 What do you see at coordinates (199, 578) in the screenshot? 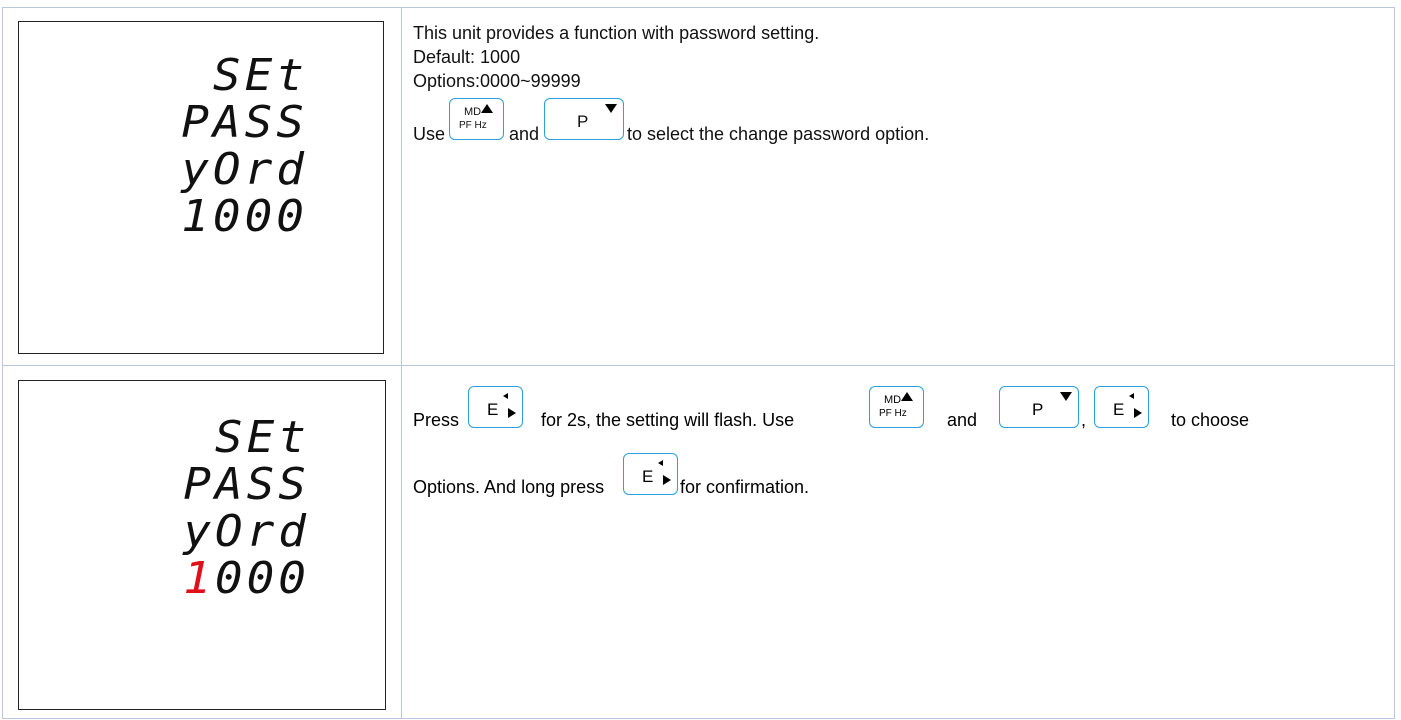
I see `flashing-digit: 1` at bounding box center [199, 578].